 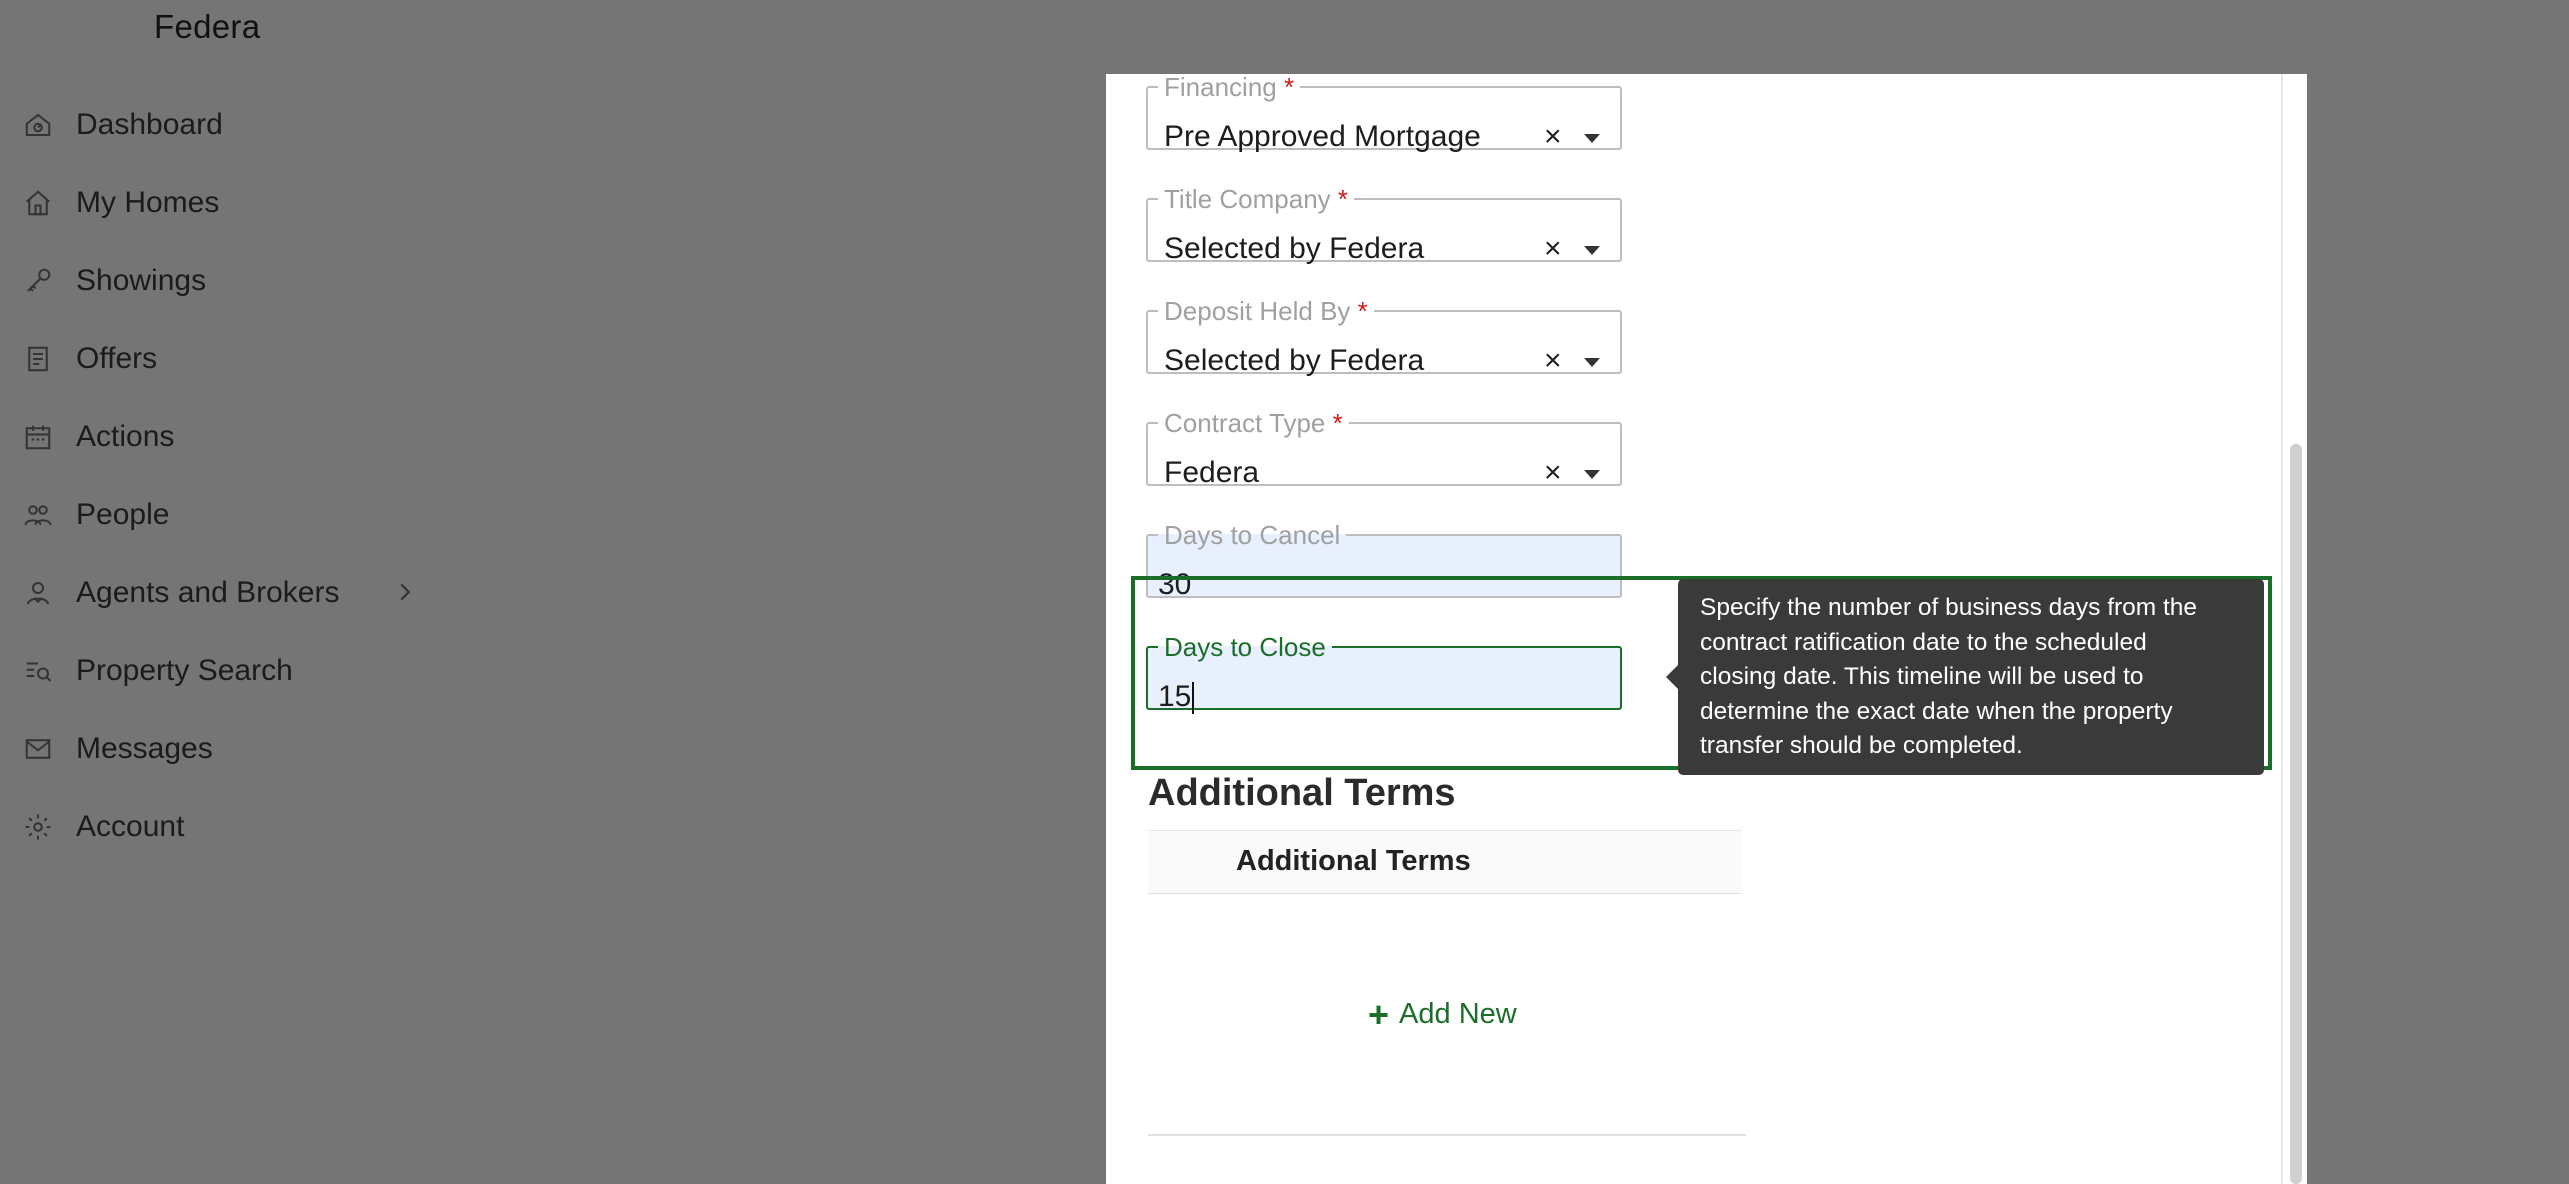 I want to click on sidebar-item-my-homes: My Homes, so click(x=220, y=203).